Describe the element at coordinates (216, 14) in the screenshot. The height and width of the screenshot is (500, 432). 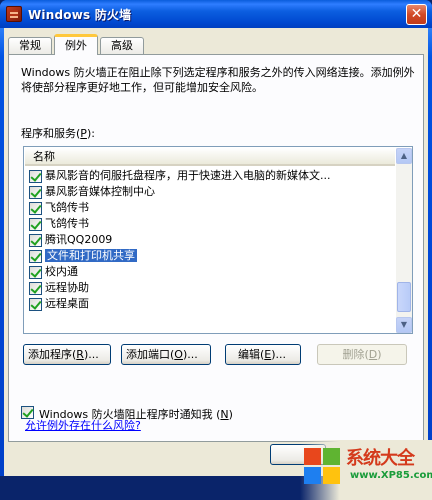
I see `title-bar: Windows 防火墙 ✕` at that location.